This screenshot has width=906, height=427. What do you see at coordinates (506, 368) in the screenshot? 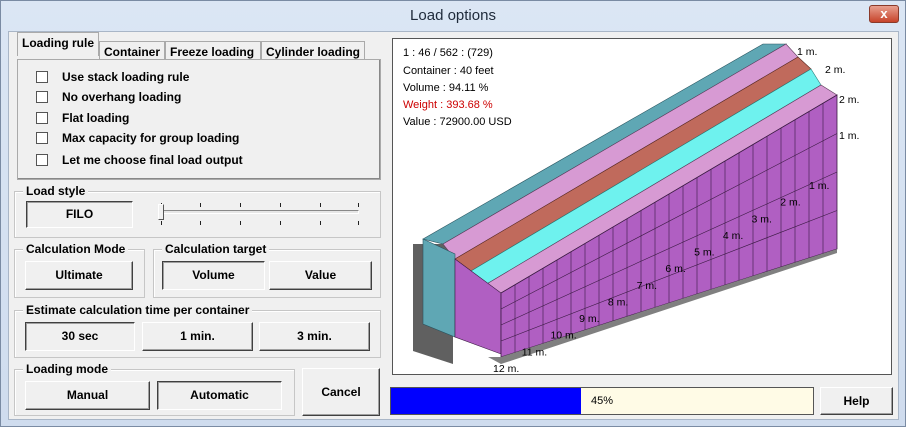
I see `dimension-label: 12 m.` at bounding box center [506, 368].